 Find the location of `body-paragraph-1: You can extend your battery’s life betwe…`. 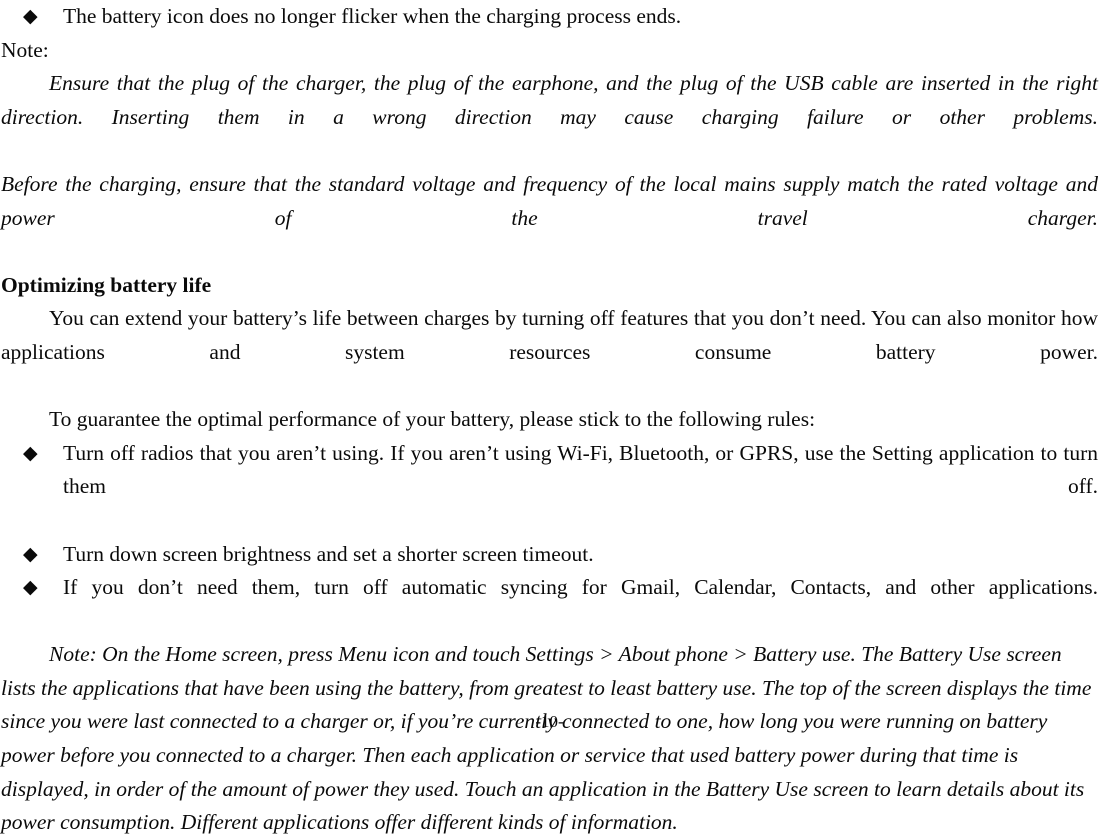

body-paragraph-1: You can extend your battery’s life betwe… is located at coordinates (549, 335).